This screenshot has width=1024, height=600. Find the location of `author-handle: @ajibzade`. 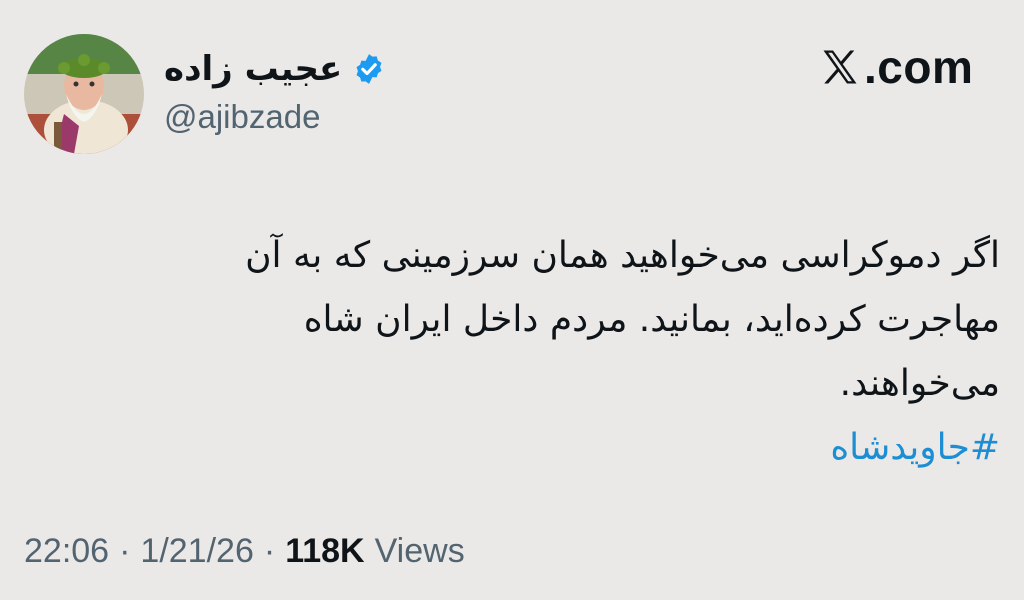

author-handle: @ajibzade is located at coordinates (242, 117).